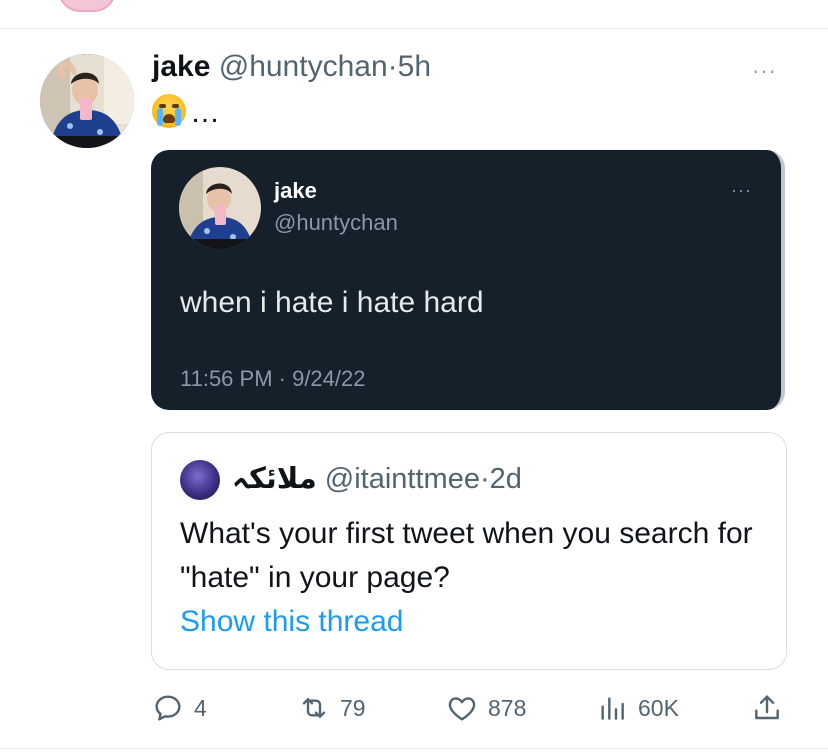 The width and height of the screenshot is (828, 756). I want to click on more-options-icon: ···, so click(764, 71).